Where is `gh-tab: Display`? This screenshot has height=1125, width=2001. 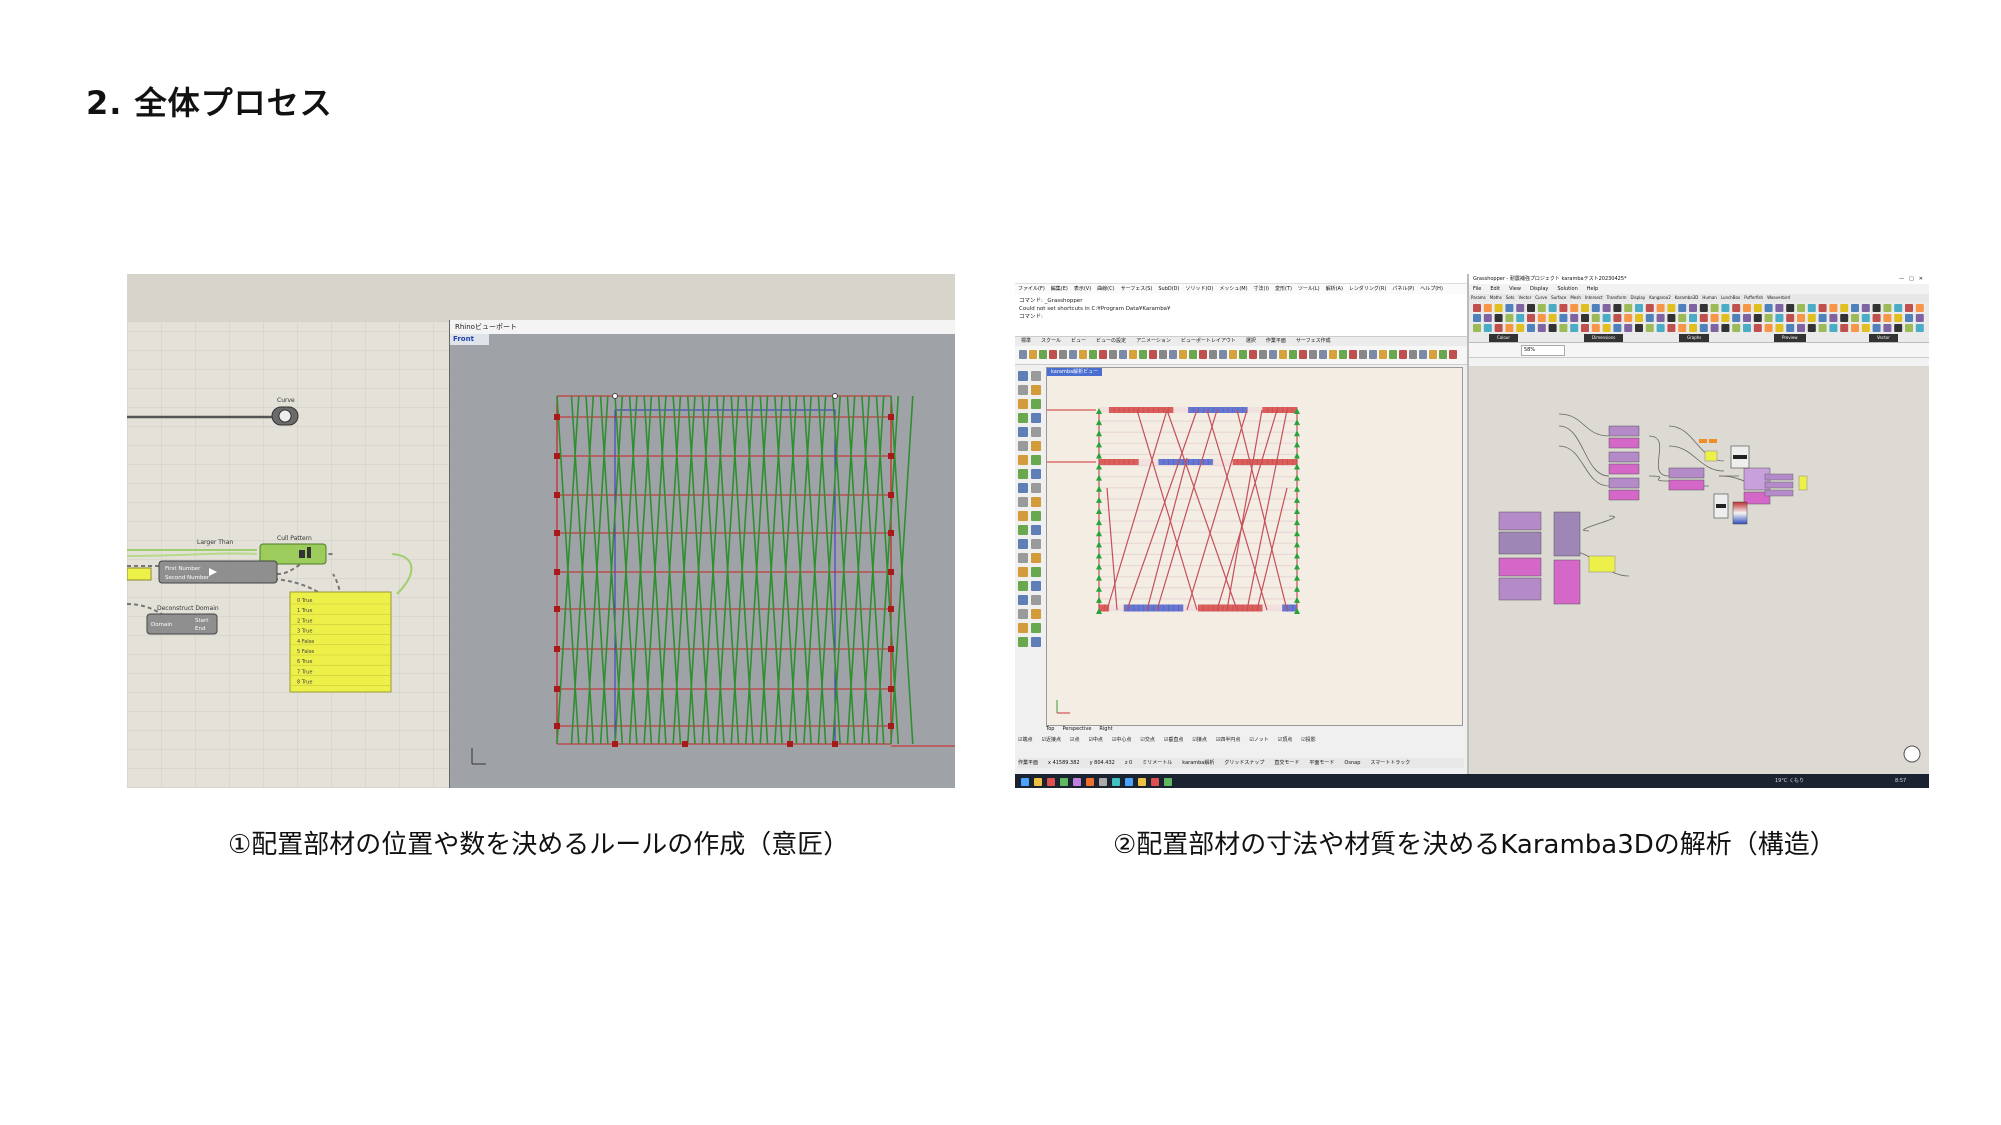
gh-tab: Display is located at coordinates (1637, 297).